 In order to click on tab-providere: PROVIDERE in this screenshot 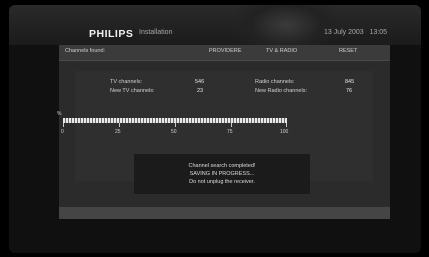, I will do `click(225, 51)`.